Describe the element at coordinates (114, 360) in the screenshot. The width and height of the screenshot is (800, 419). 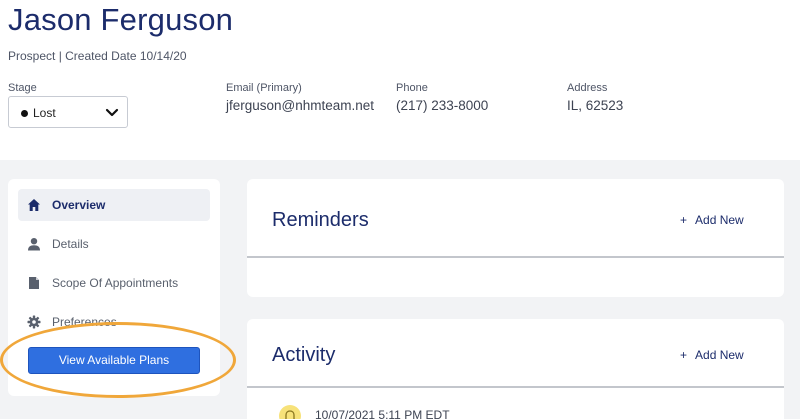
I see `view-available-plans-button: View Available Plans` at that location.